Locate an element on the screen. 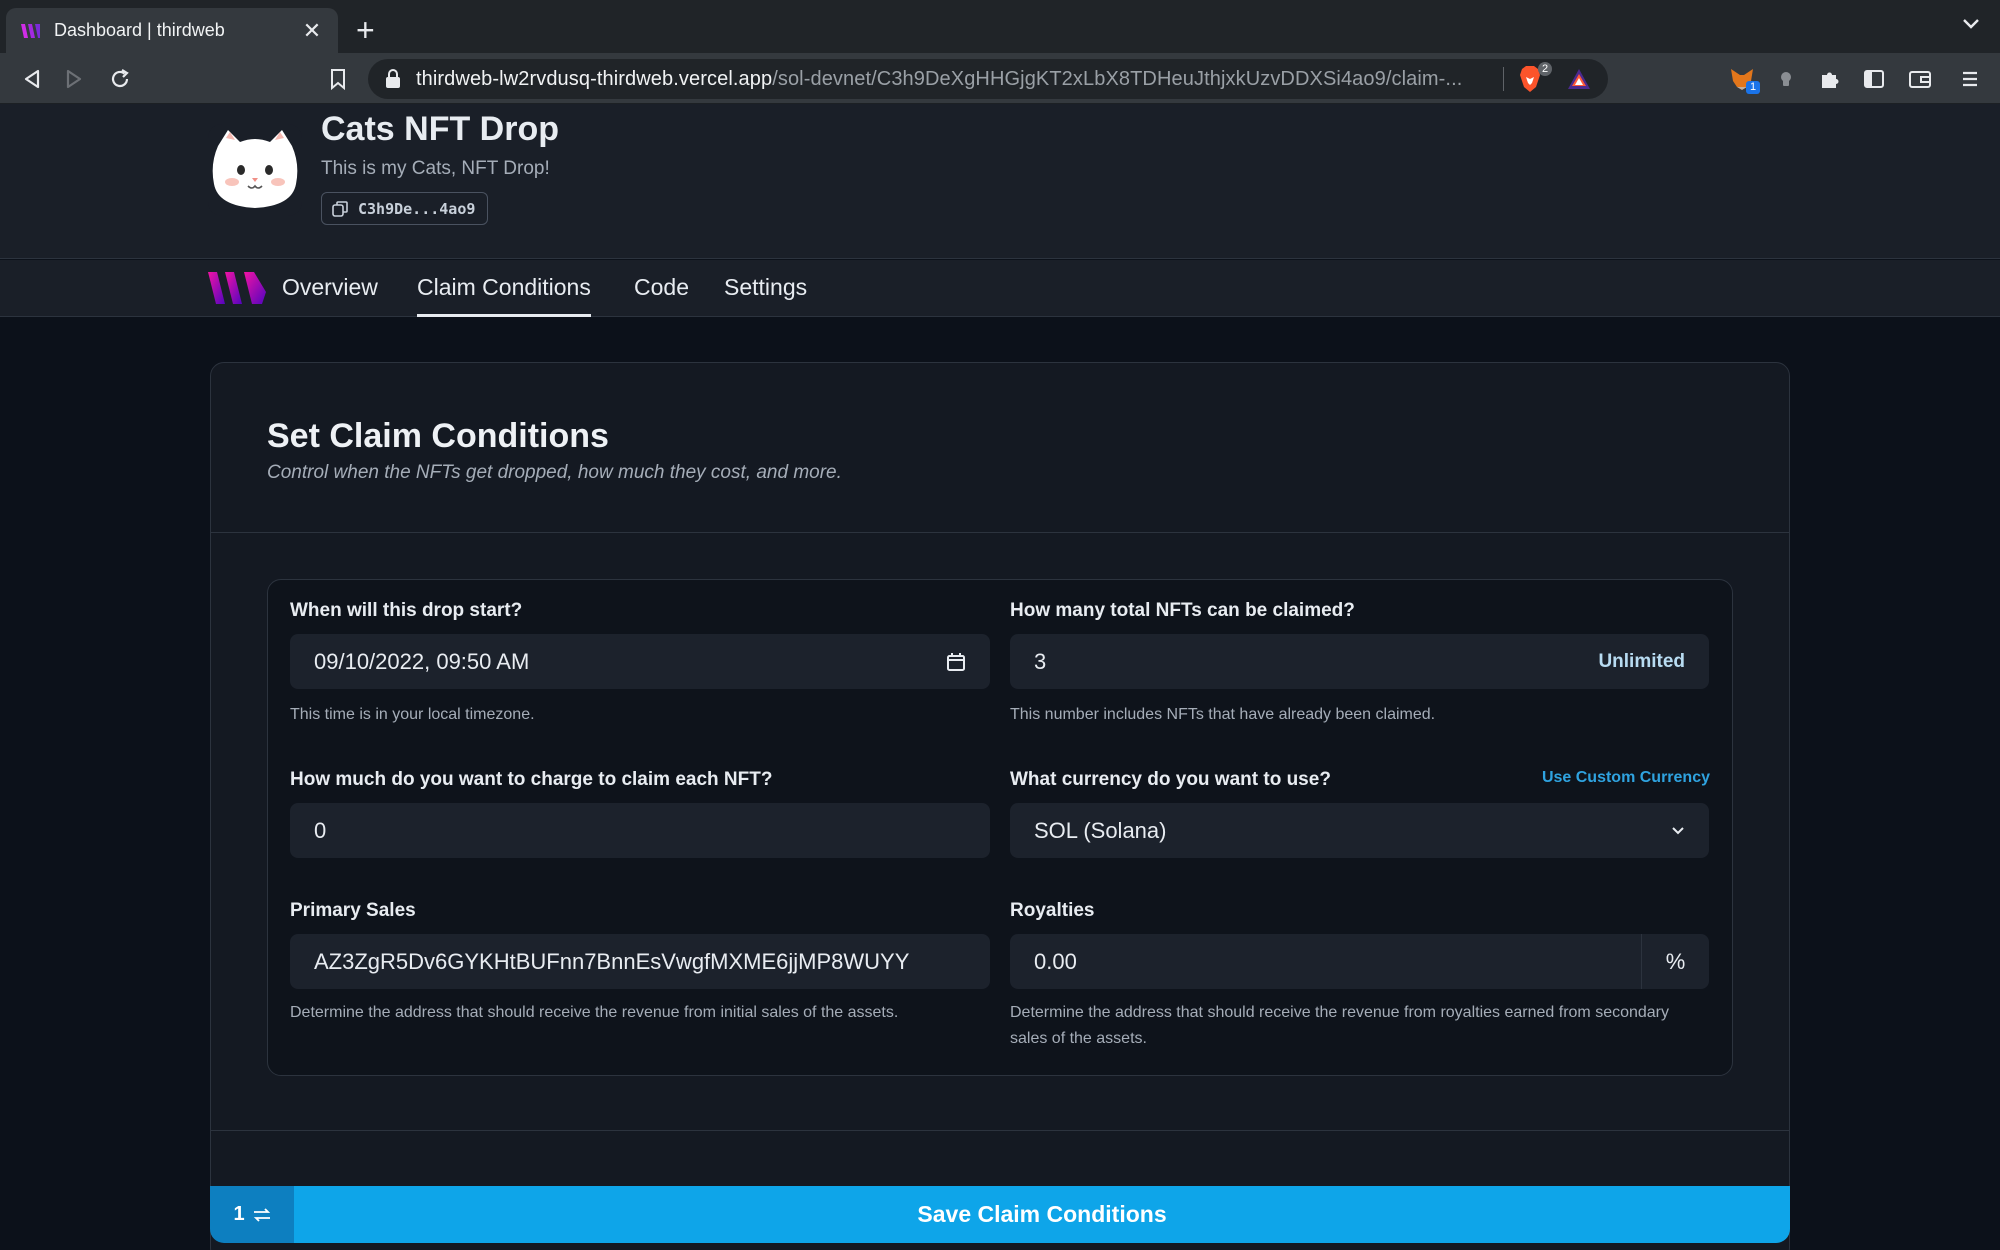 Image resolution: width=2000 pixels, height=1250 pixels. chevron-down-icon is located at coordinates (1678, 830).